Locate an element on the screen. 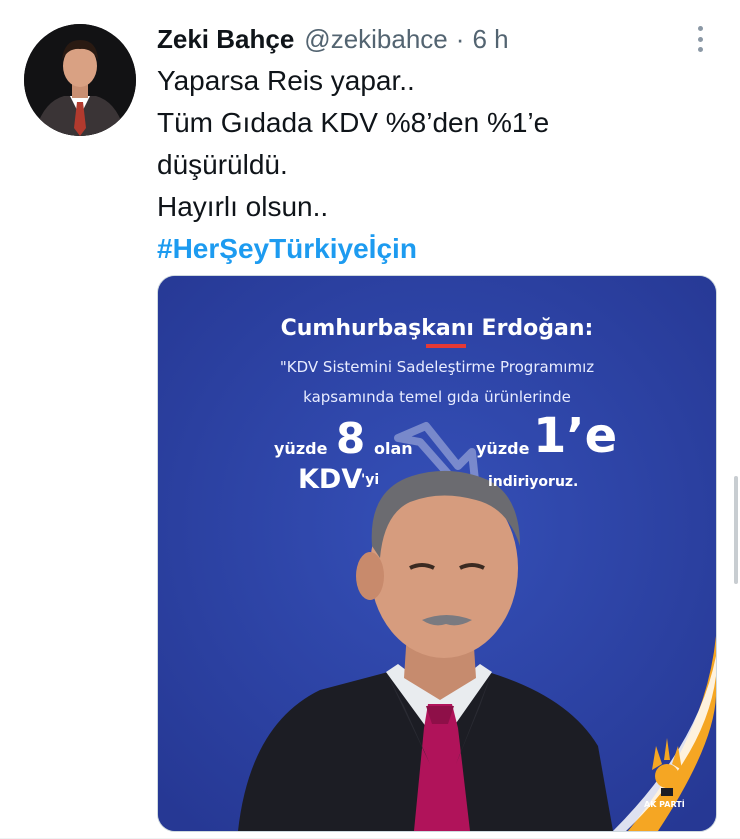 This screenshot has width=740, height=839. media-quote-line: kapsamında temel gıda ürünlerinde is located at coordinates (437, 397).